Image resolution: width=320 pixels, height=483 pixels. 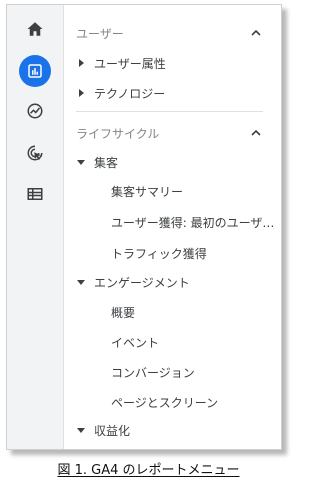 I want to click on home-icon, so click(x=35, y=29).